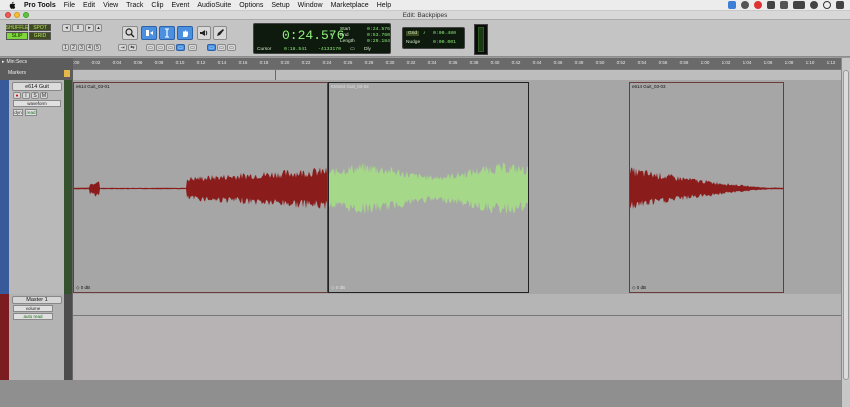 The image size is (850, 407). What do you see at coordinates (98, 28) in the screenshot?
I see `zoom-midi-button: ▴` at bounding box center [98, 28].